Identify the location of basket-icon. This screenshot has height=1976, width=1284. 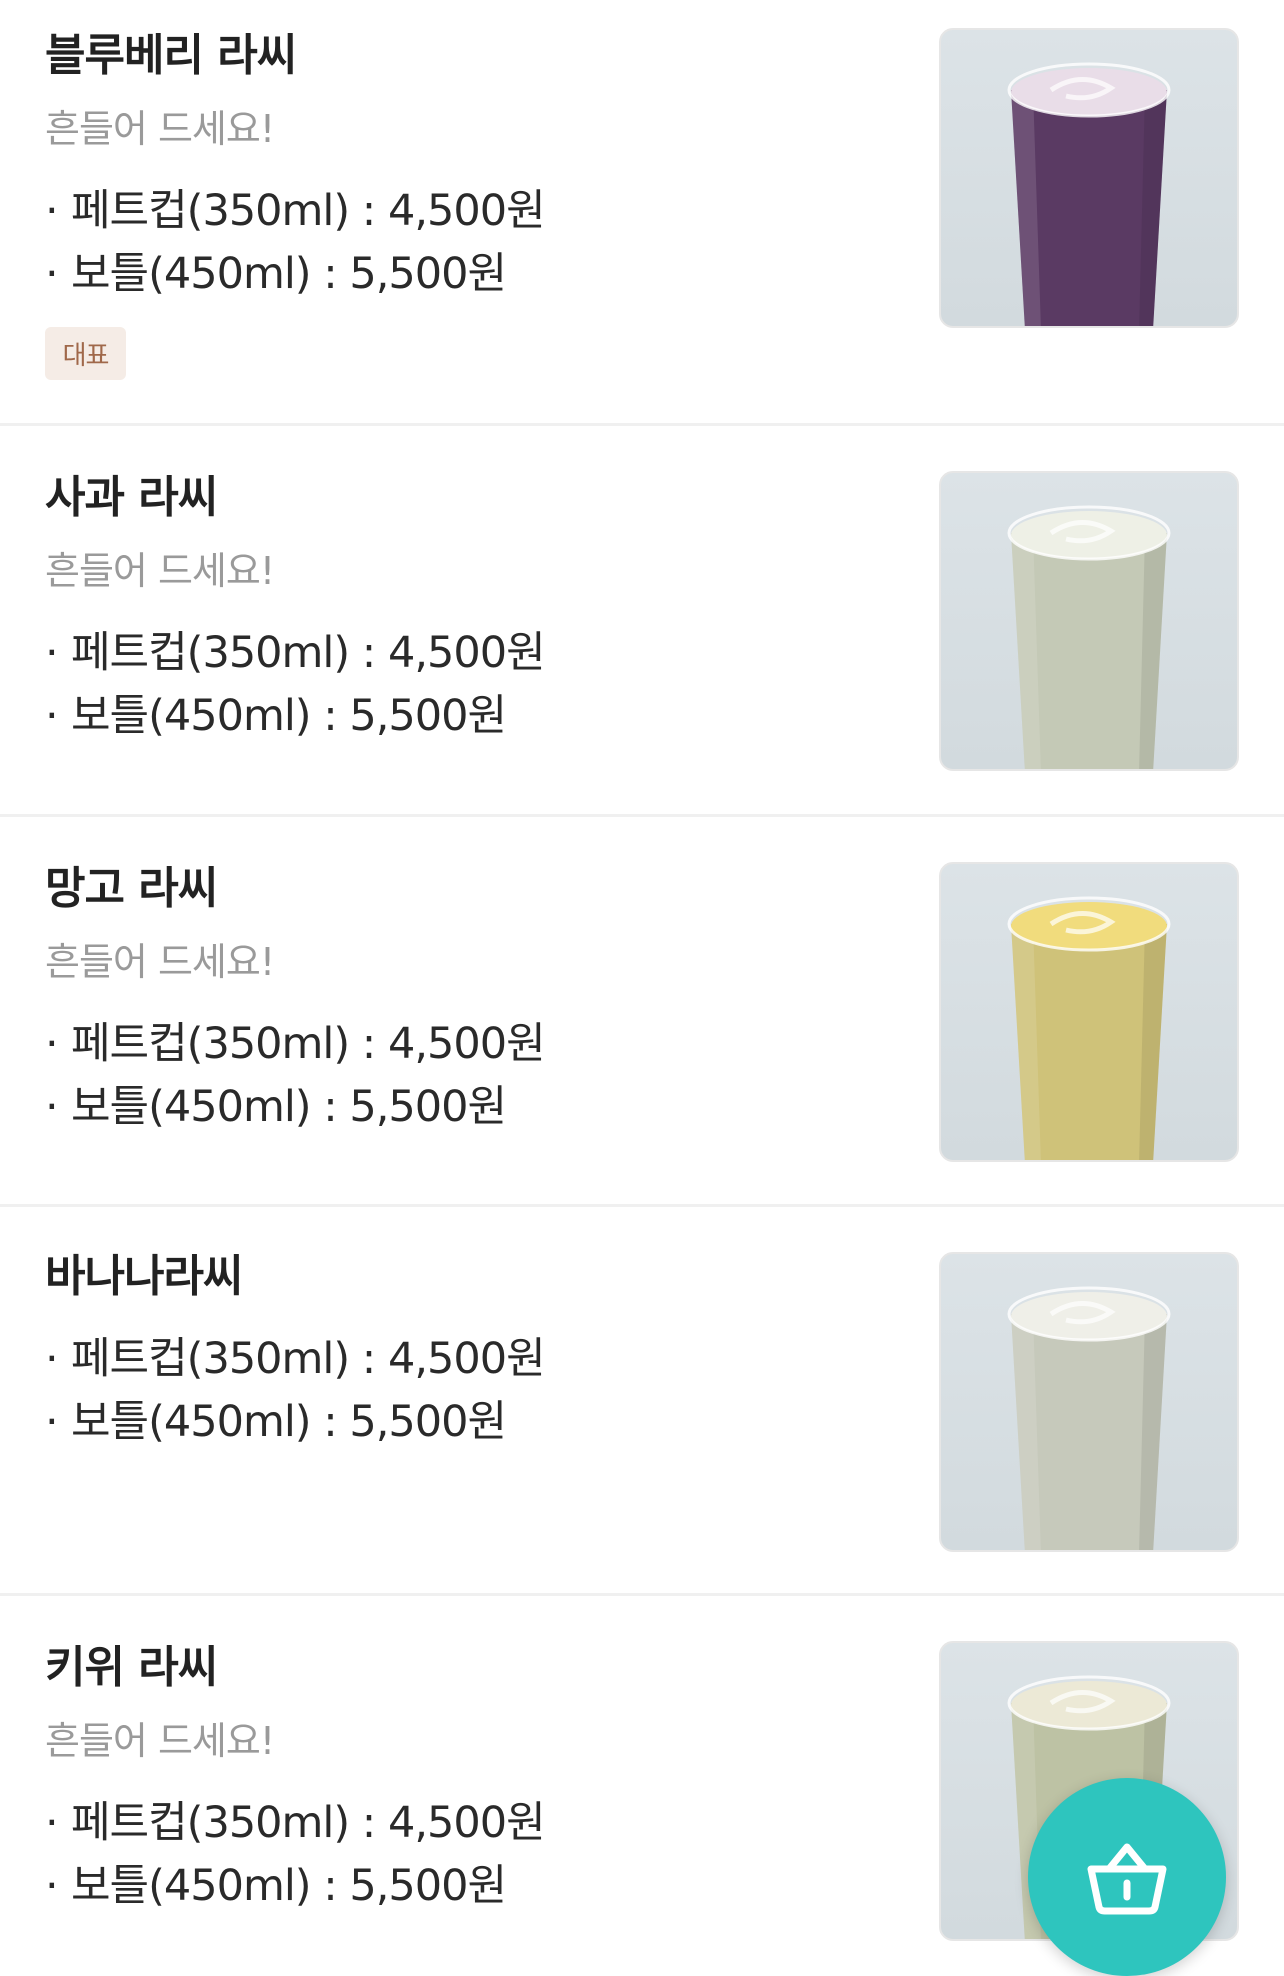
(1127, 1879).